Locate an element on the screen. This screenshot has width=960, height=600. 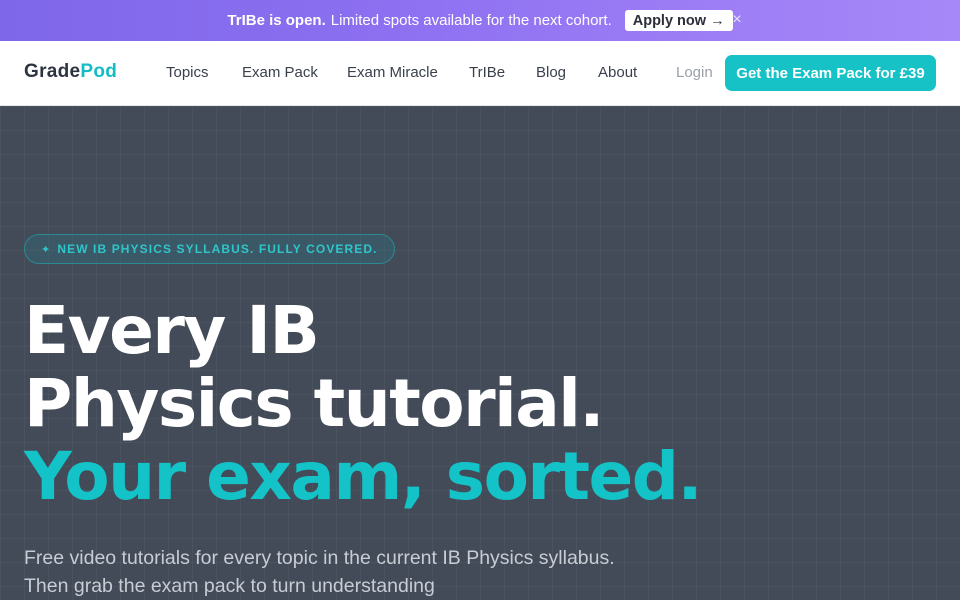
nav-link-blog: Blog is located at coordinates (551, 72).